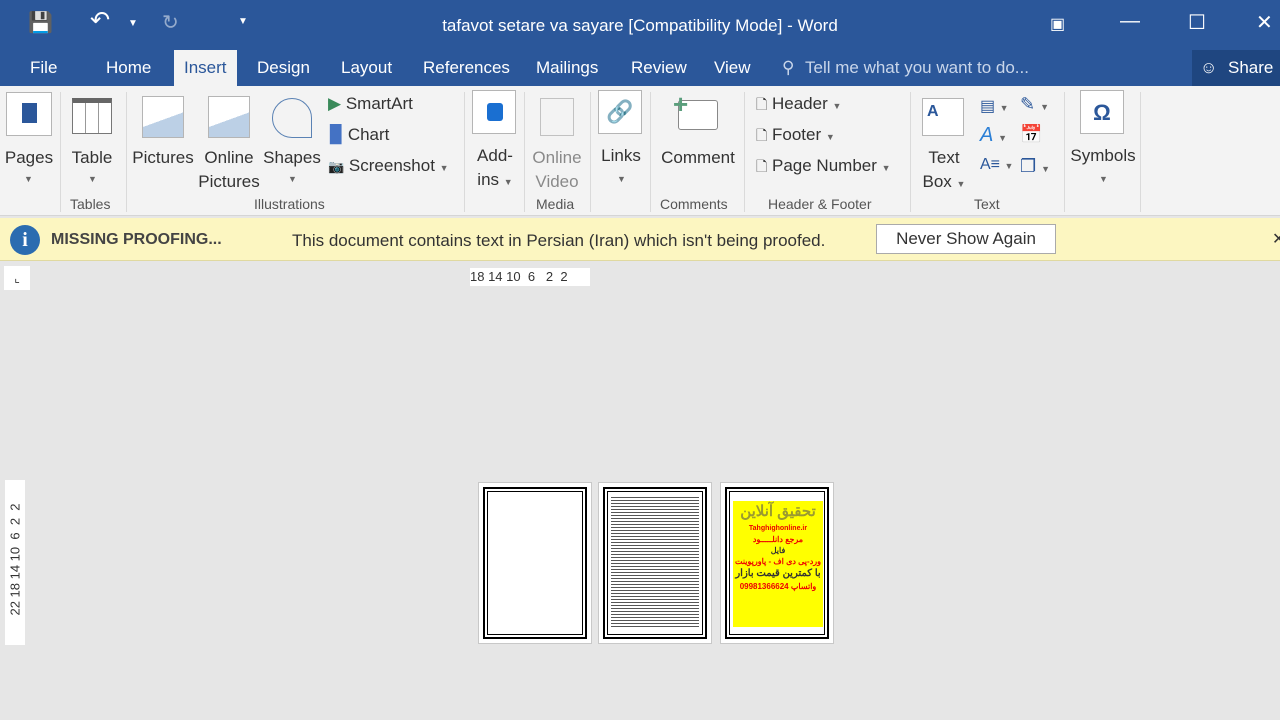 This screenshot has width=1280, height=720. Describe the element at coordinates (987, 204) in the screenshot. I see `group-label-text: Text` at that location.